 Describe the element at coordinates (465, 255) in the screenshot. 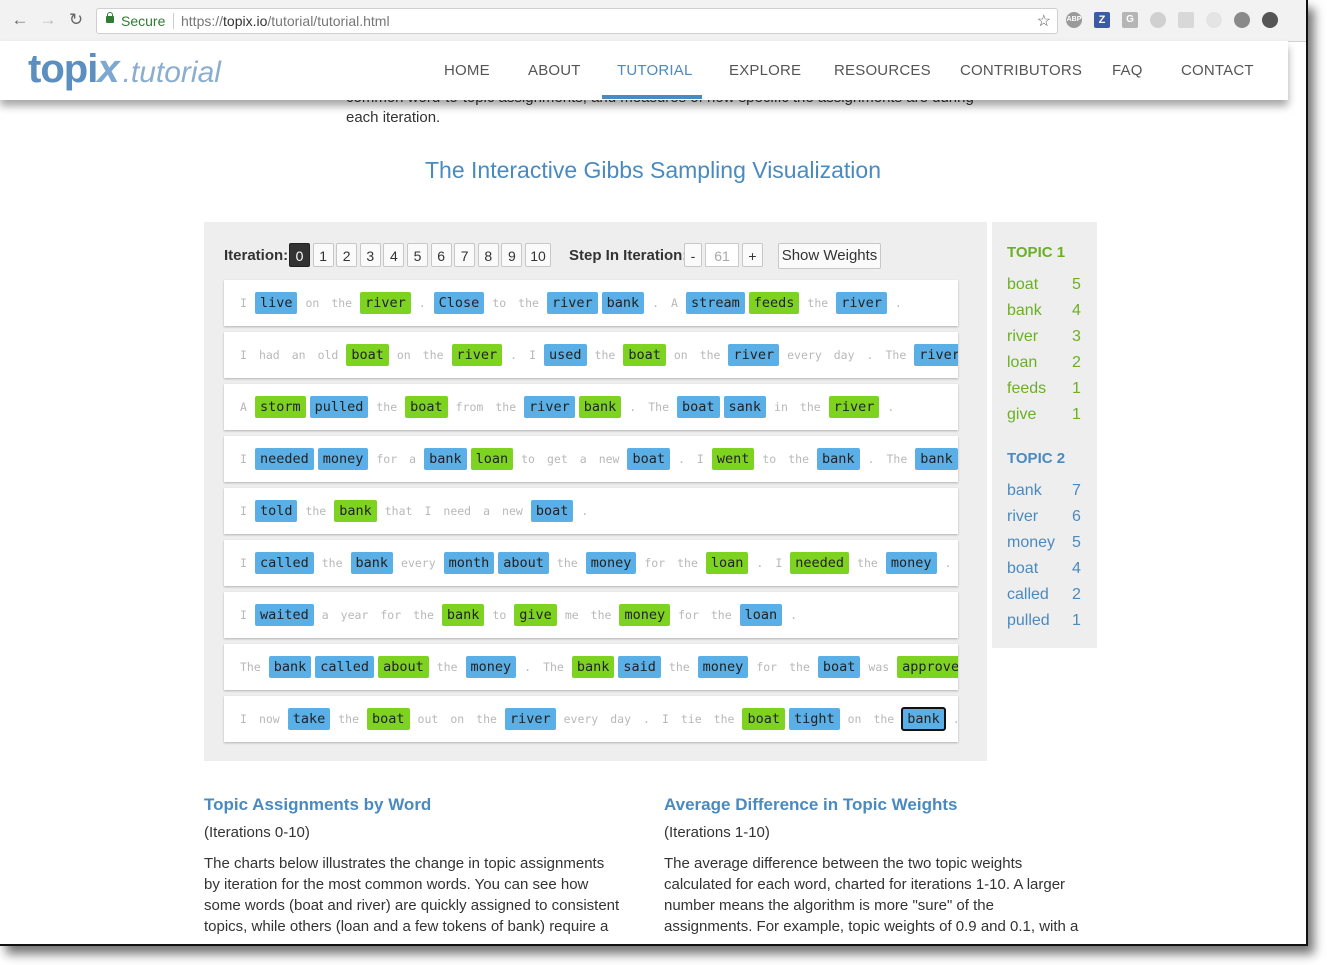

I see `iteration-button: 7` at that location.